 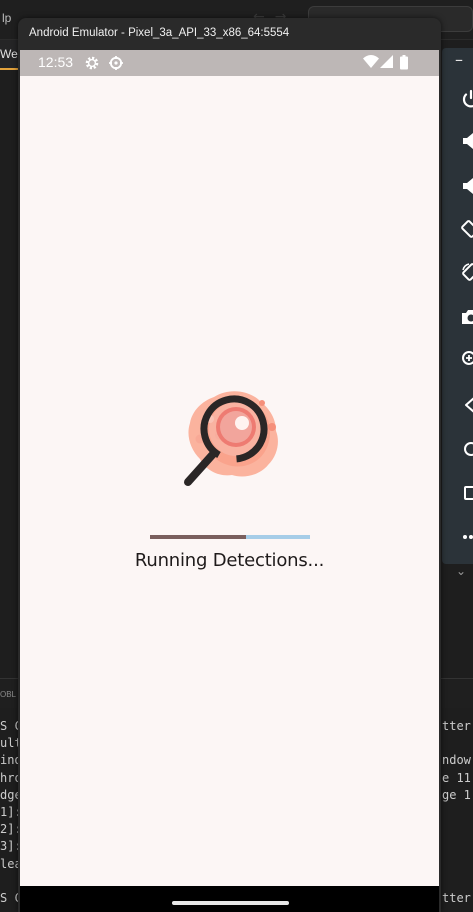 I want to click on terminal-line: ult, so click(x=10, y=743).